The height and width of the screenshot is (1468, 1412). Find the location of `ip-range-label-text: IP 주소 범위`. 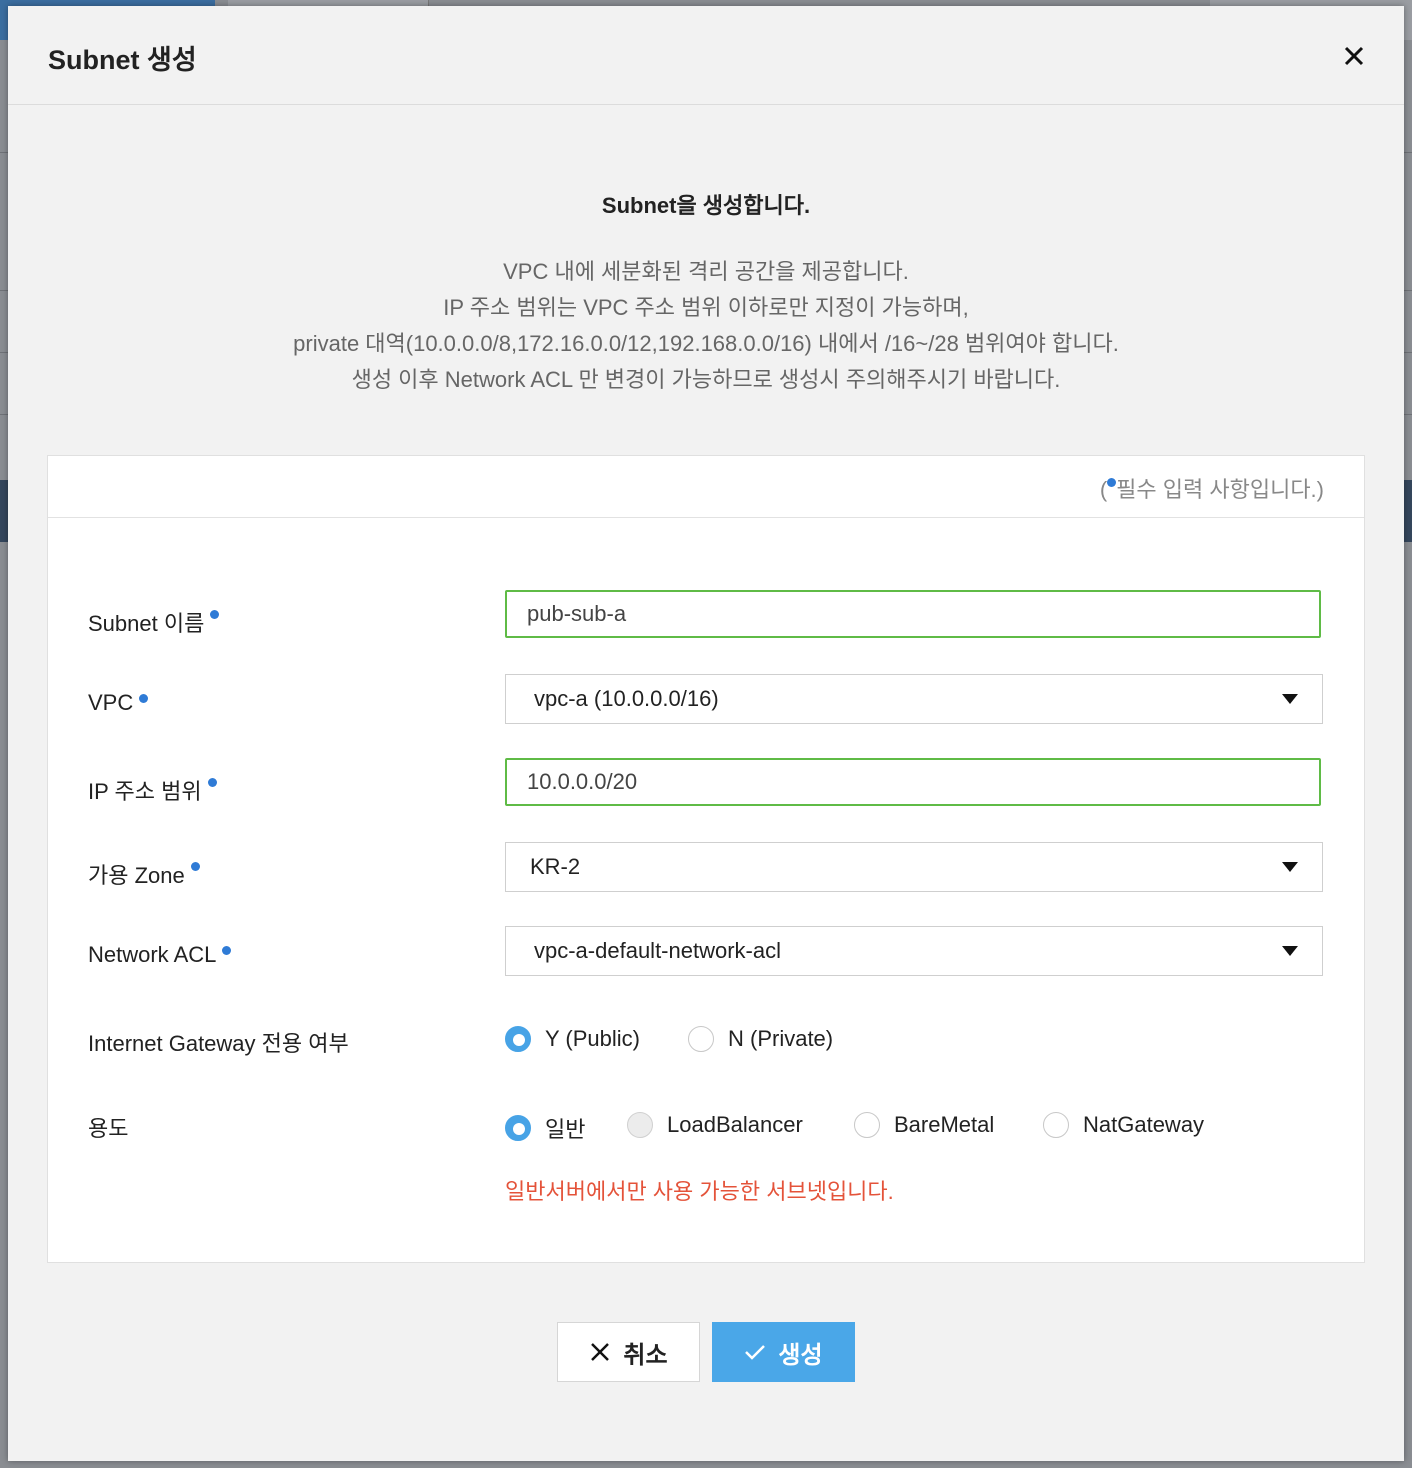

ip-range-label-text: IP 주소 범위 is located at coordinates (145, 791).